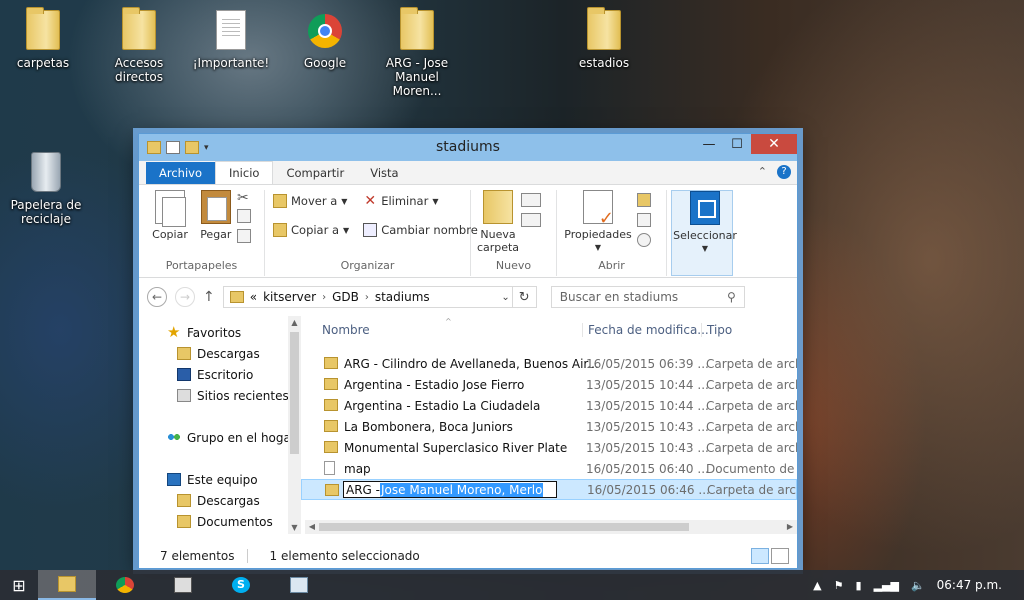 The width and height of the screenshot is (1024, 600). What do you see at coordinates (174, 332) in the screenshot?
I see `star-icon: ★` at bounding box center [174, 332].